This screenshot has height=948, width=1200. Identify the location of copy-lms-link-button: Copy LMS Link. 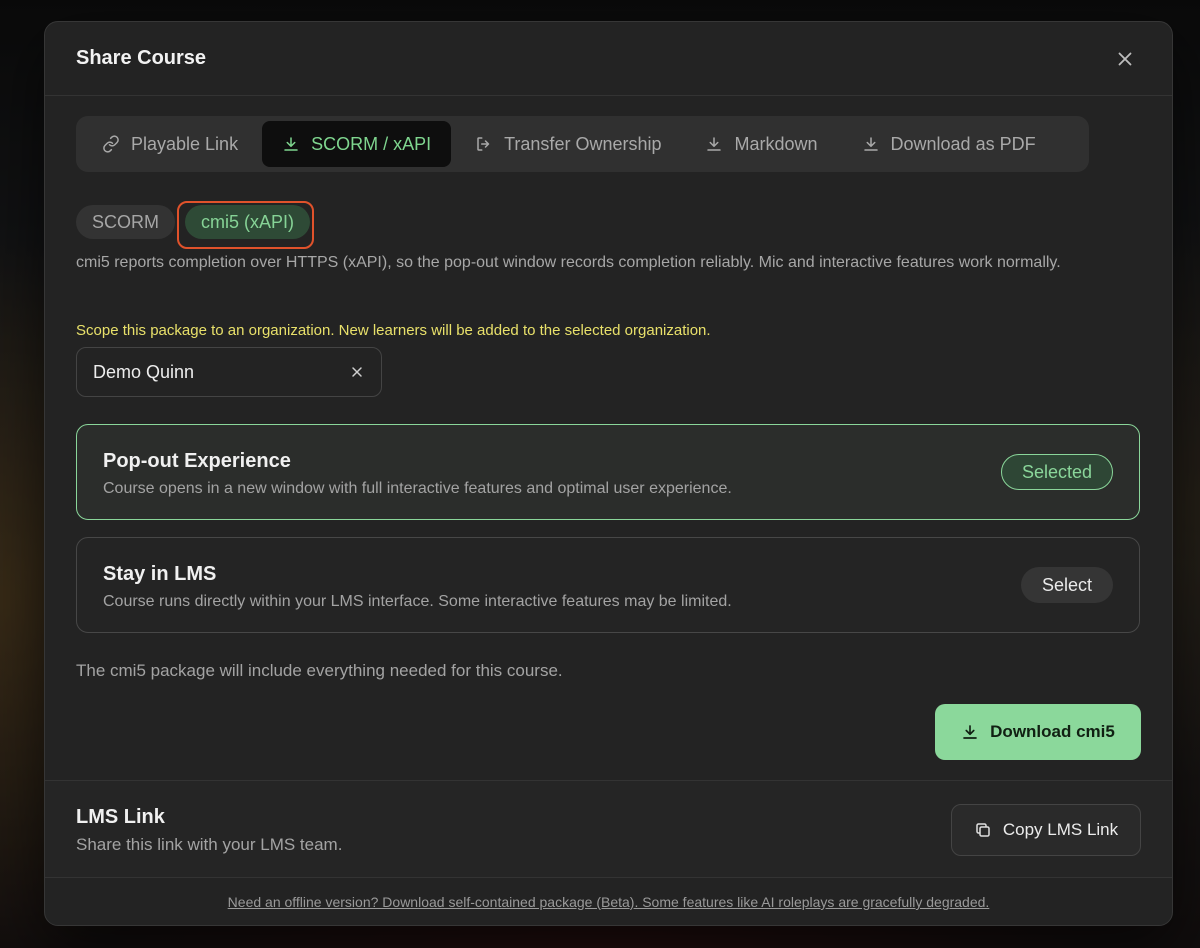
(1046, 830).